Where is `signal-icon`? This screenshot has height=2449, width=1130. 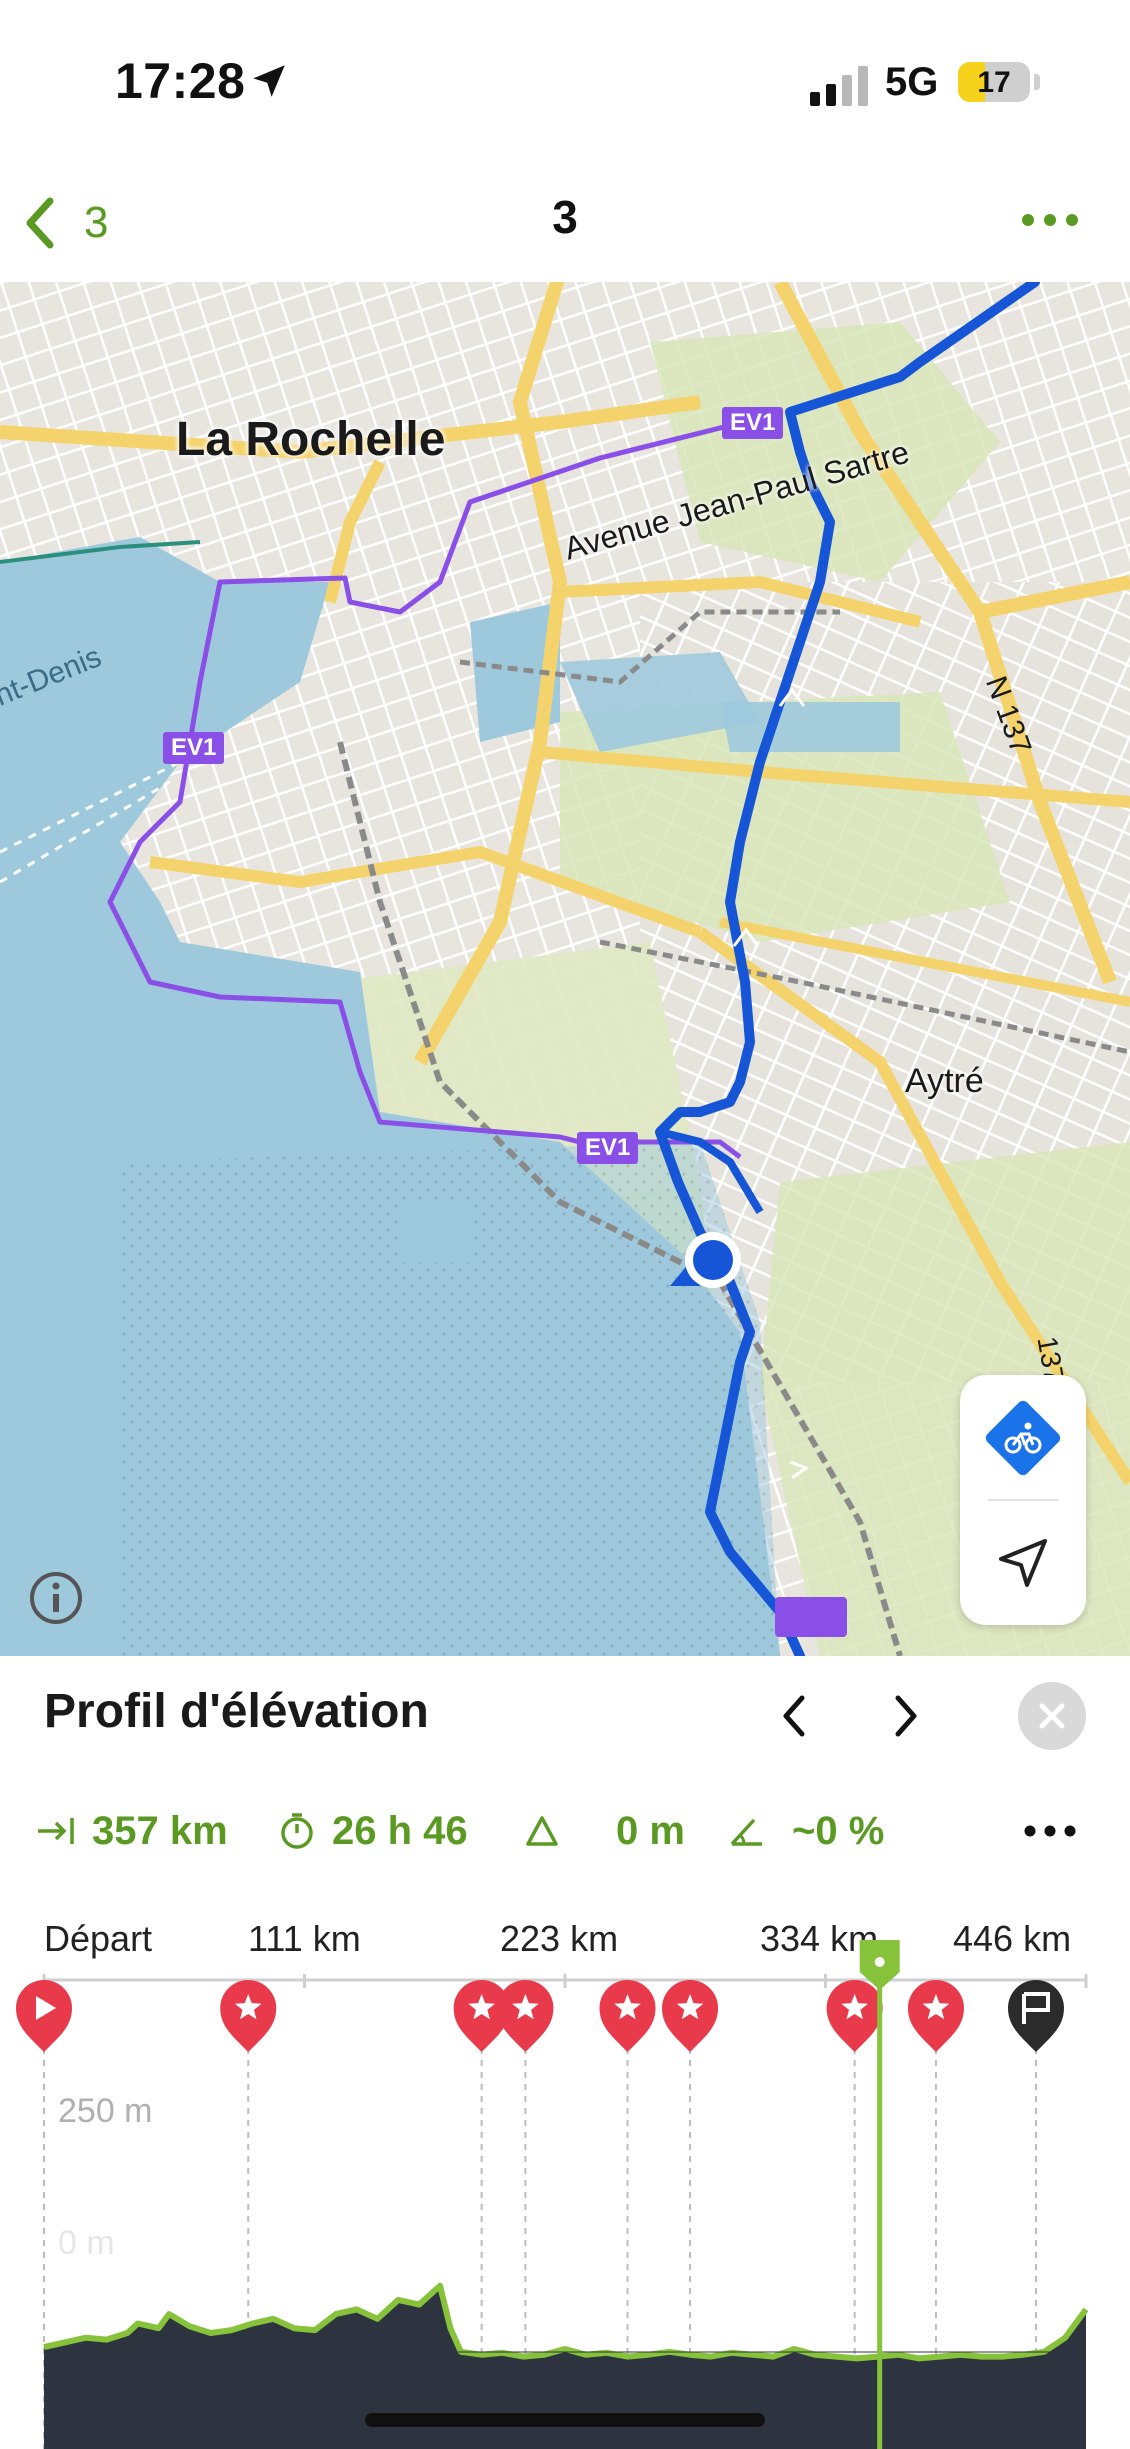
signal-icon is located at coordinates (839, 86).